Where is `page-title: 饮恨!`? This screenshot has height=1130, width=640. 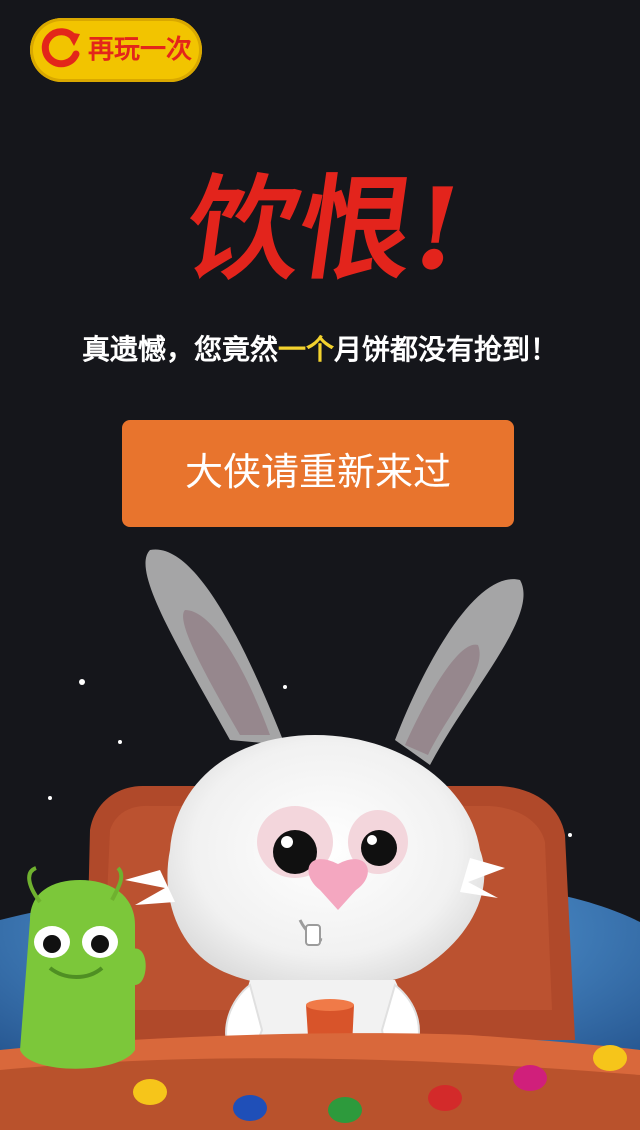 page-title: 饮恨! is located at coordinates (324, 229).